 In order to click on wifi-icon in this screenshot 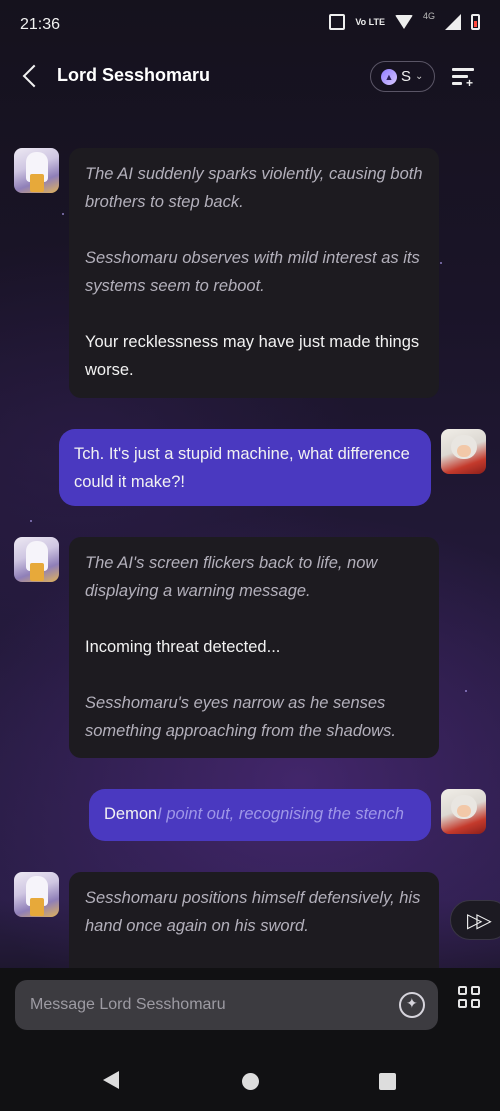, I will do `click(403, 22)`.